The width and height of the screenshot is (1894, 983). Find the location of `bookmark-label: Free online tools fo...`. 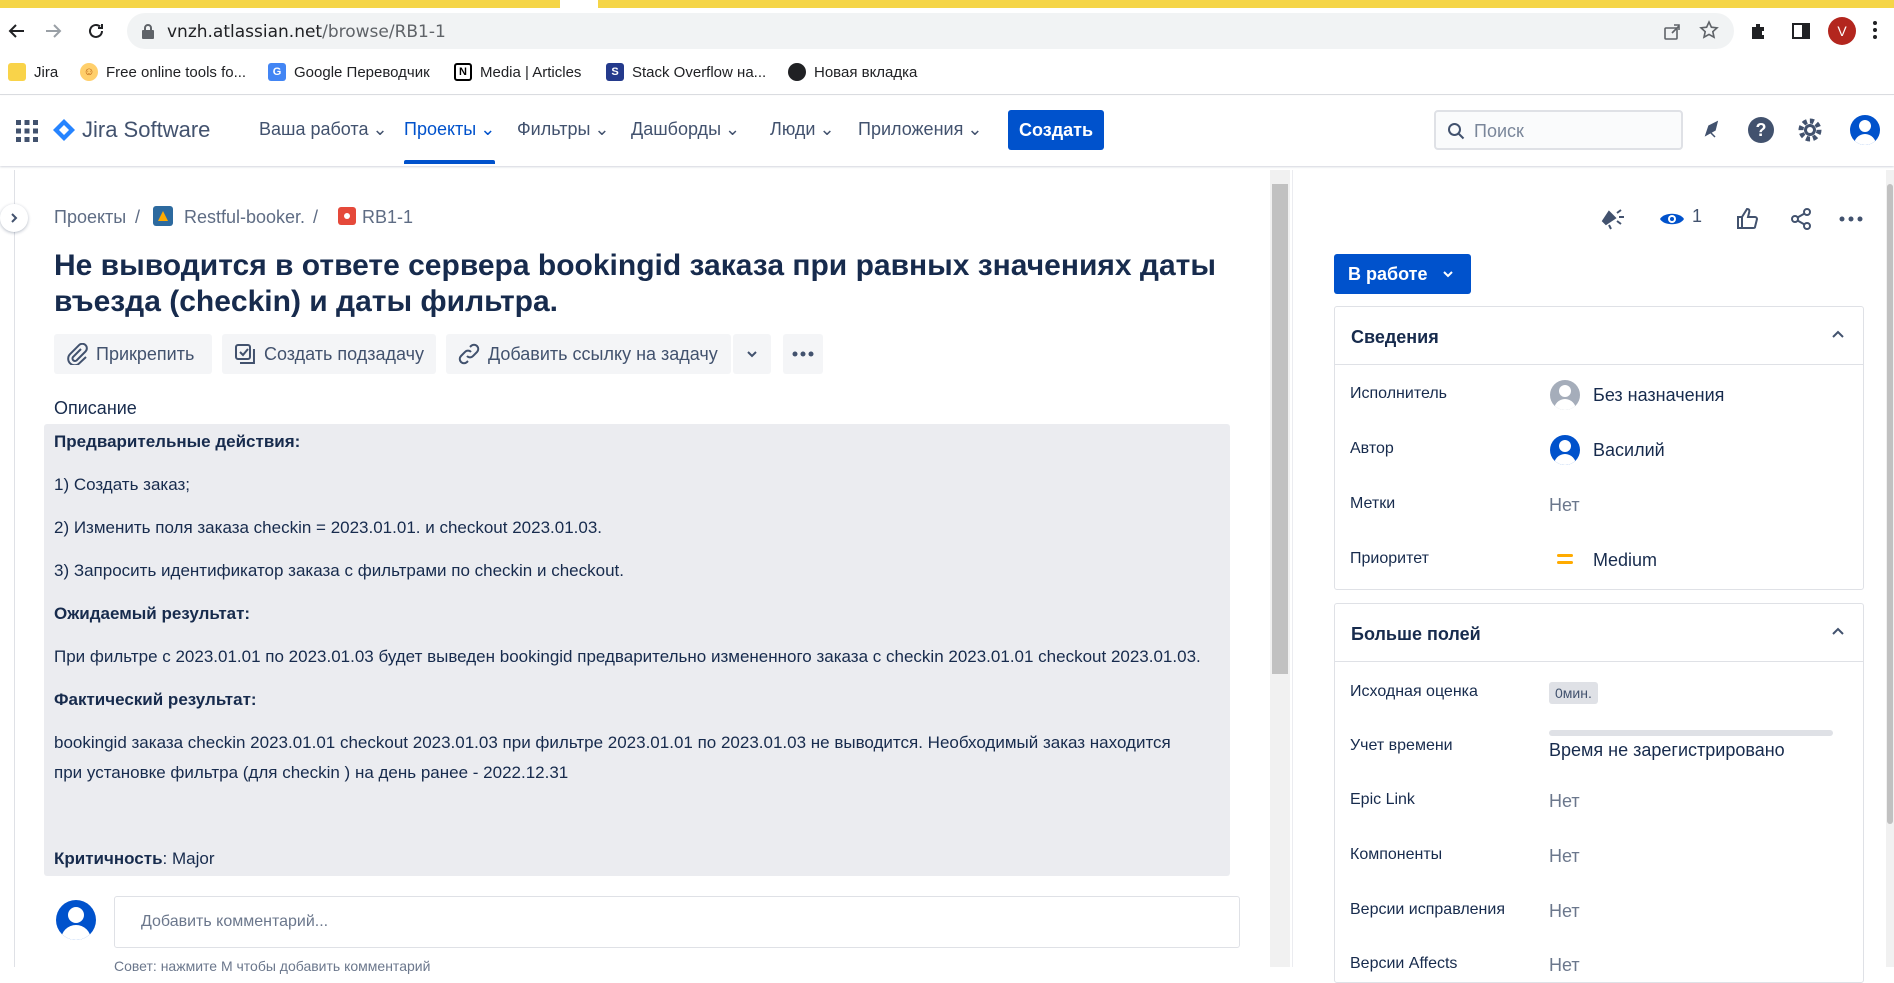

bookmark-label: Free online tools fo... is located at coordinates (176, 72).